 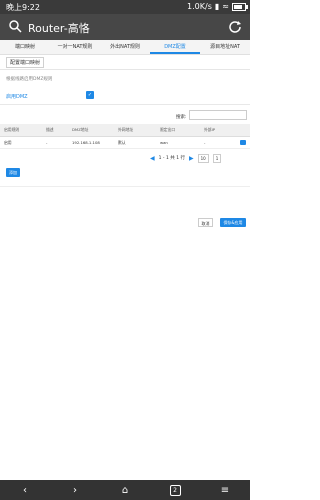 What do you see at coordinates (199, 6) in the screenshot?
I see `network-speed: 1.0K/s` at bounding box center [199, 6].